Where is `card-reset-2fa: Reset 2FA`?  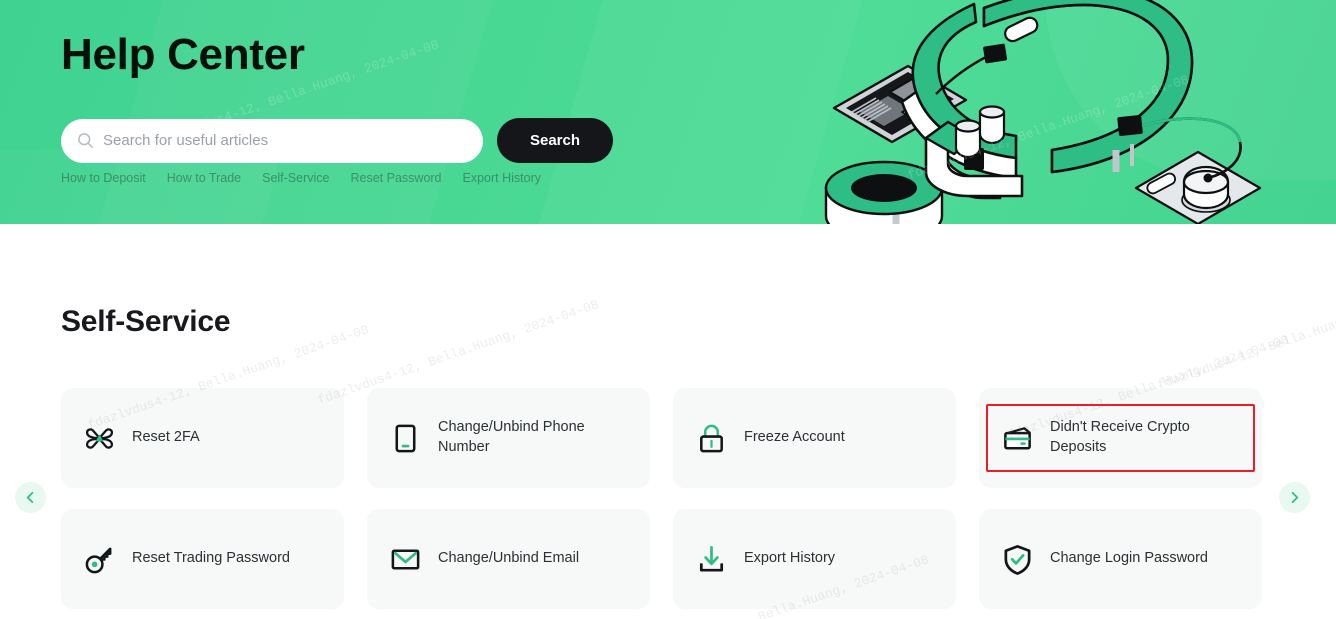 card-reset-2fa: Reset 2FA is located at coordinates (202, 438).